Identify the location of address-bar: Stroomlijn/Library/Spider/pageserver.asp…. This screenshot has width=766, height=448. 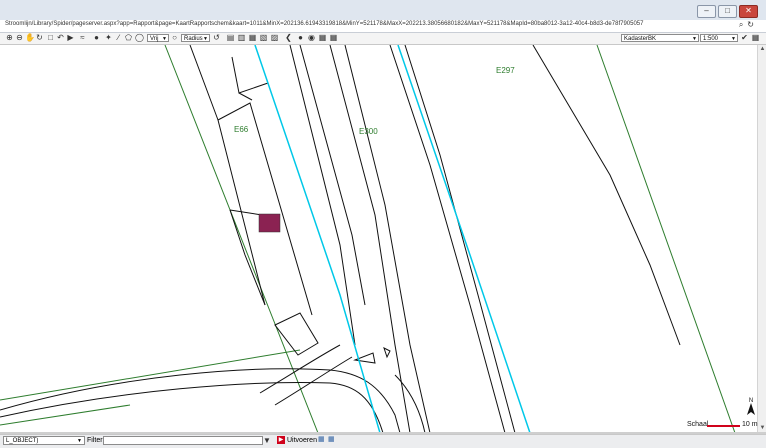
(383, 26).